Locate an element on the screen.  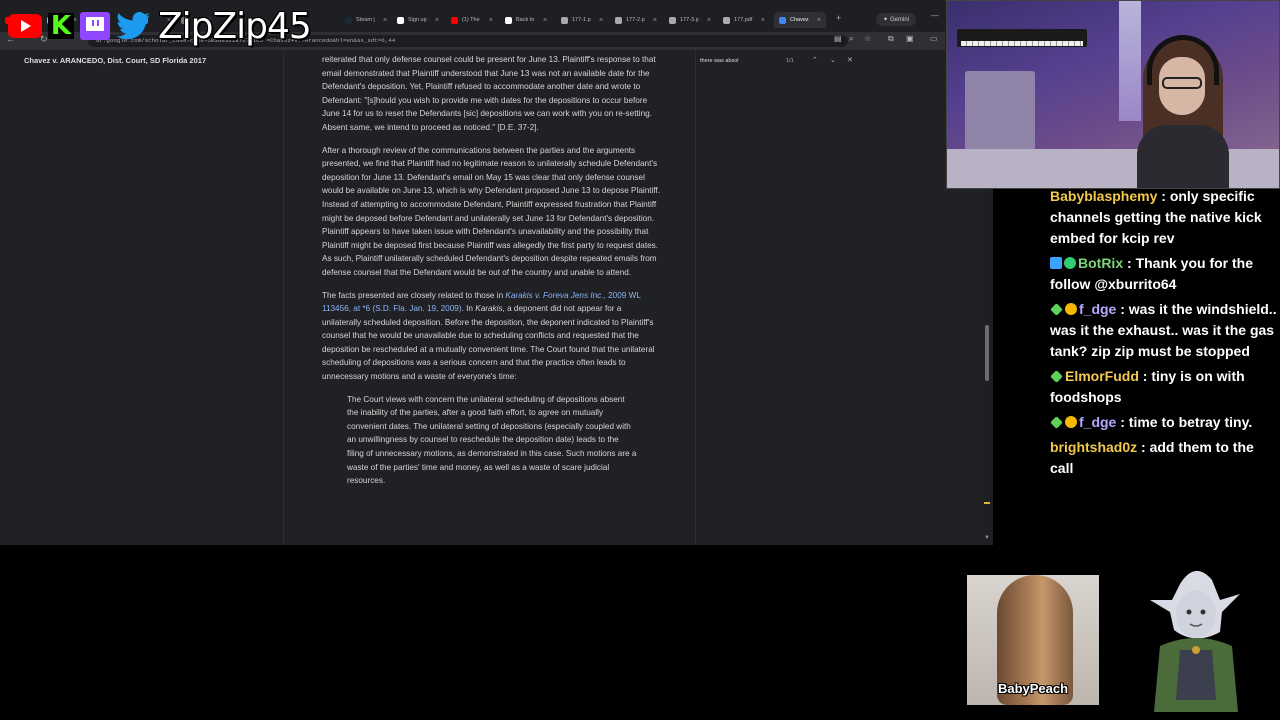
browser-tab: Steam | × is located at coordinates (366, 20).